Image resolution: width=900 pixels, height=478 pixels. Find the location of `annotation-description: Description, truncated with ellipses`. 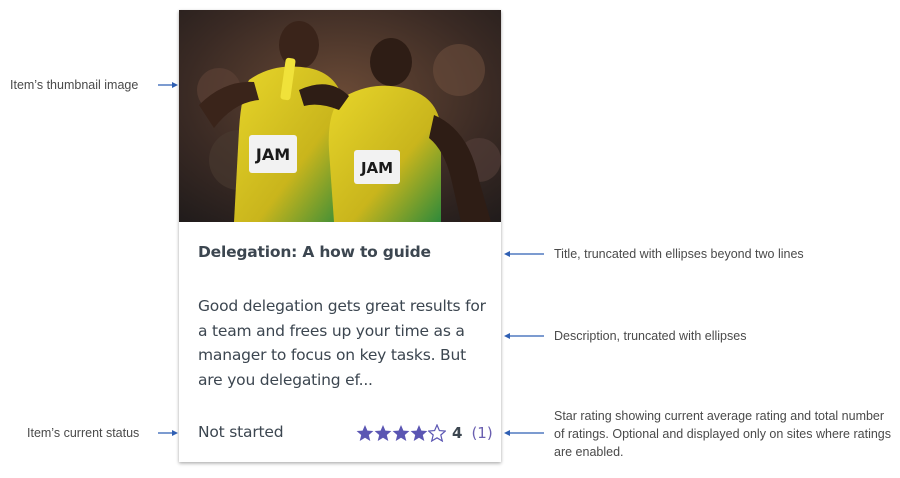

annotation-description: Description, truncated with ellipses is located at coordinates (650, 336).